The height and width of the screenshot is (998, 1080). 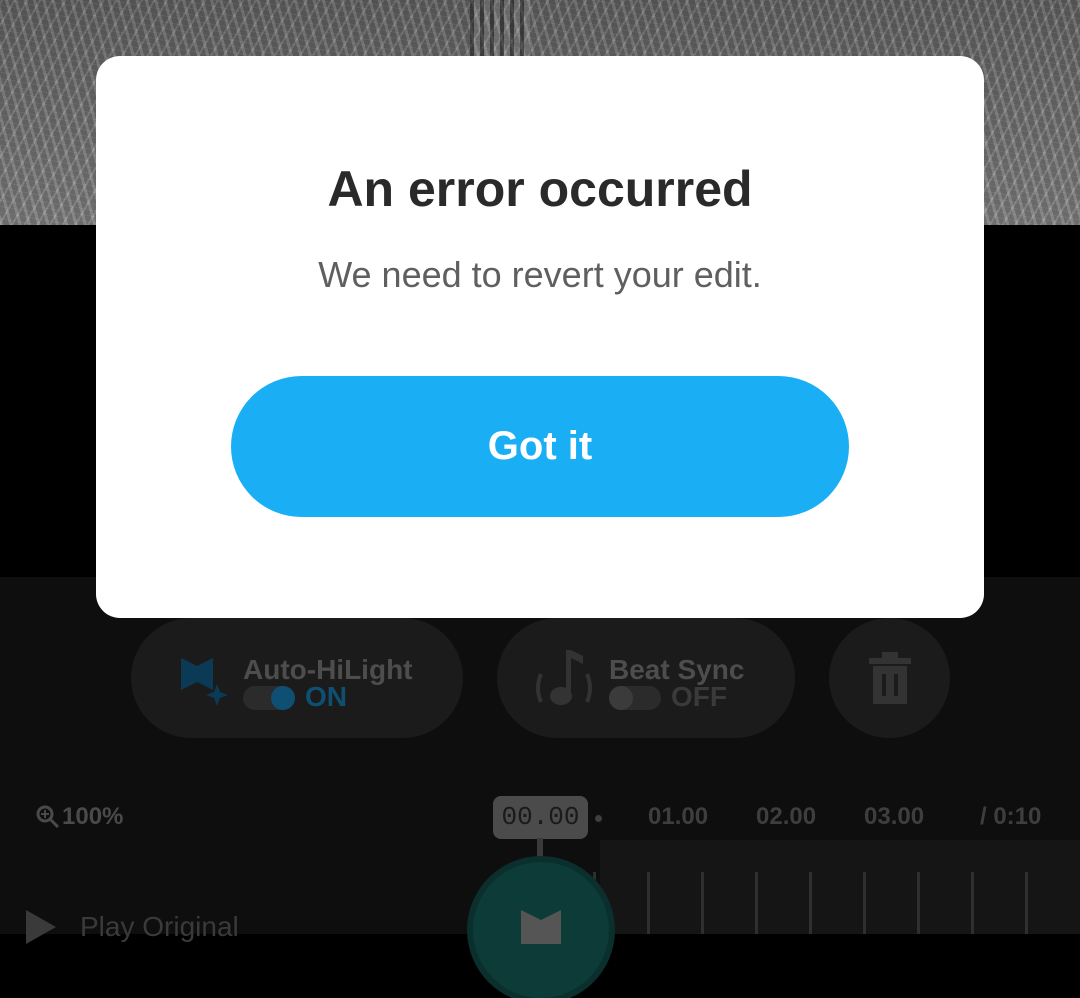 I want to click on auto-hilight-switch, so click(x=269, y=698).